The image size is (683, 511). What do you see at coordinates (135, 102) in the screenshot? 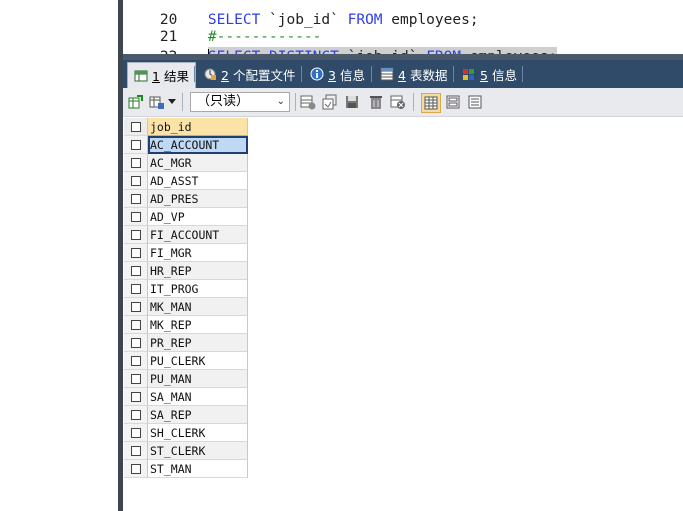
I see `export-icon` at bounding box center [135, 102].